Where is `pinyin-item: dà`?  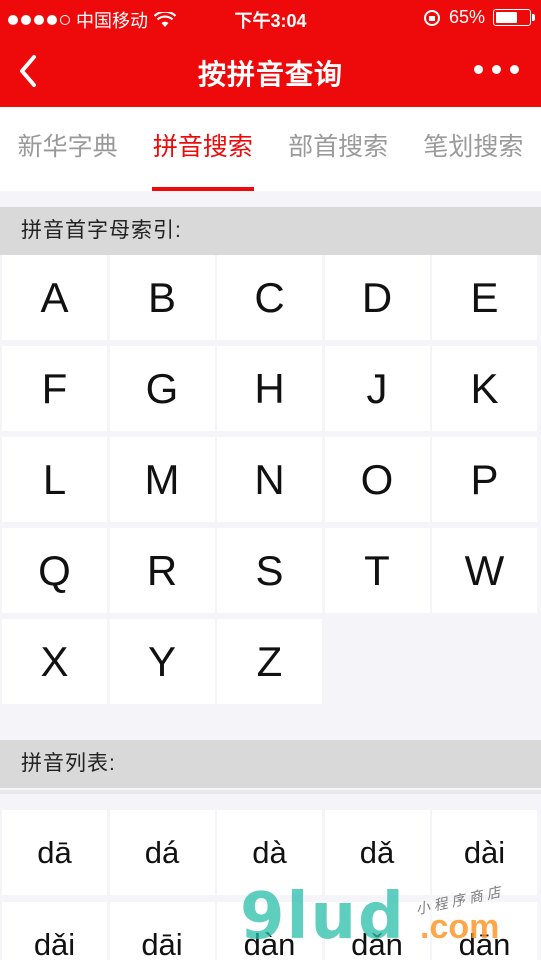
pinyin-item: dà is located at coordinates (269, 852).